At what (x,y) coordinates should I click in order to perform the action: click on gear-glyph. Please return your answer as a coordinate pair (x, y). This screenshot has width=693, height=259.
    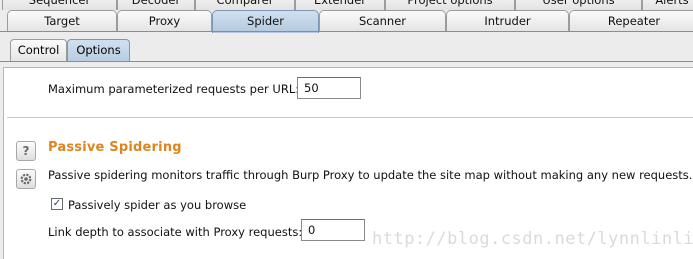
    Looking at the image, I should click on (26, 179).